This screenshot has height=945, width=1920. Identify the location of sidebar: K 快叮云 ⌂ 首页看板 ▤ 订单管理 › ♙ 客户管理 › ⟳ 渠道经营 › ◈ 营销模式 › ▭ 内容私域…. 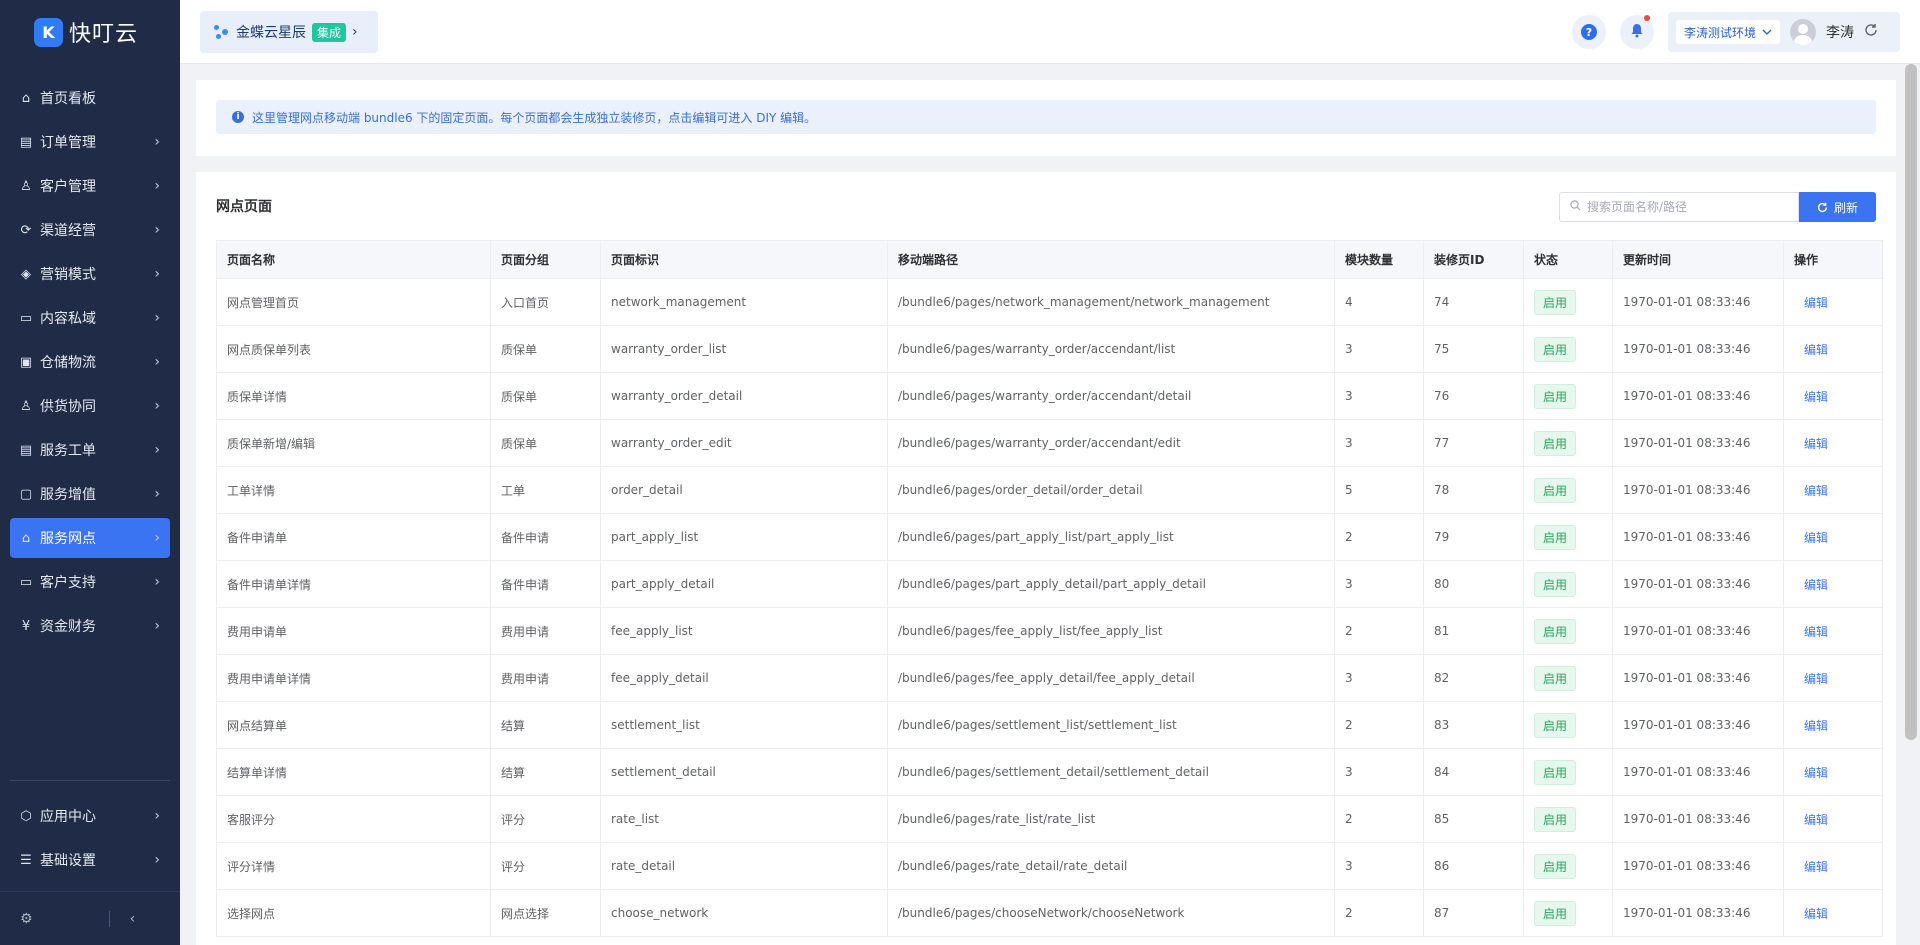
(90, 472).